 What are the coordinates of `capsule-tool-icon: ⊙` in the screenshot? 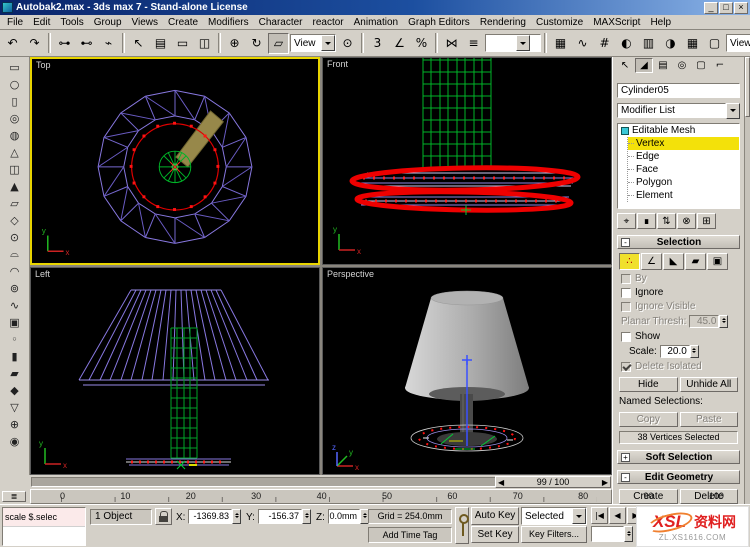 It's located at (15, 237).